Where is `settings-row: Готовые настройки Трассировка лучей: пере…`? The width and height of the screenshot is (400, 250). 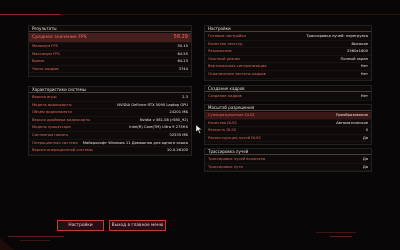
settings-row: Готовые настройки Трассировка лучей: пере… is located at coordinates (288, 37).